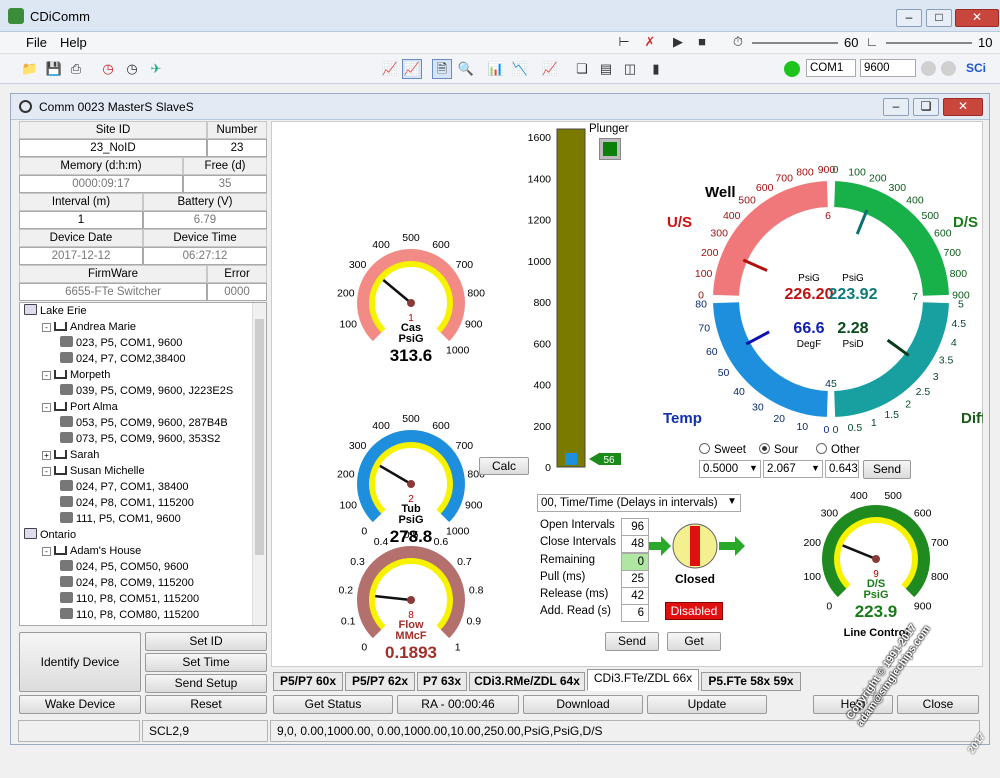 Image resolution: width=1000 pixels, height=778 pixels. What do you see at coordinates (936, 377) in the screenshot?
I see `well-diff-tick: 3` at bounding box center [936, 377].